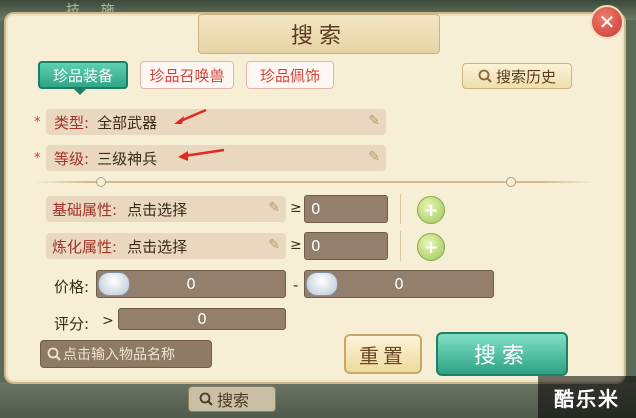  Describe the element at coordinates (119, 355) in the screenshot. I see `item-name-placeholder: 点击输入物品名称` at that location.